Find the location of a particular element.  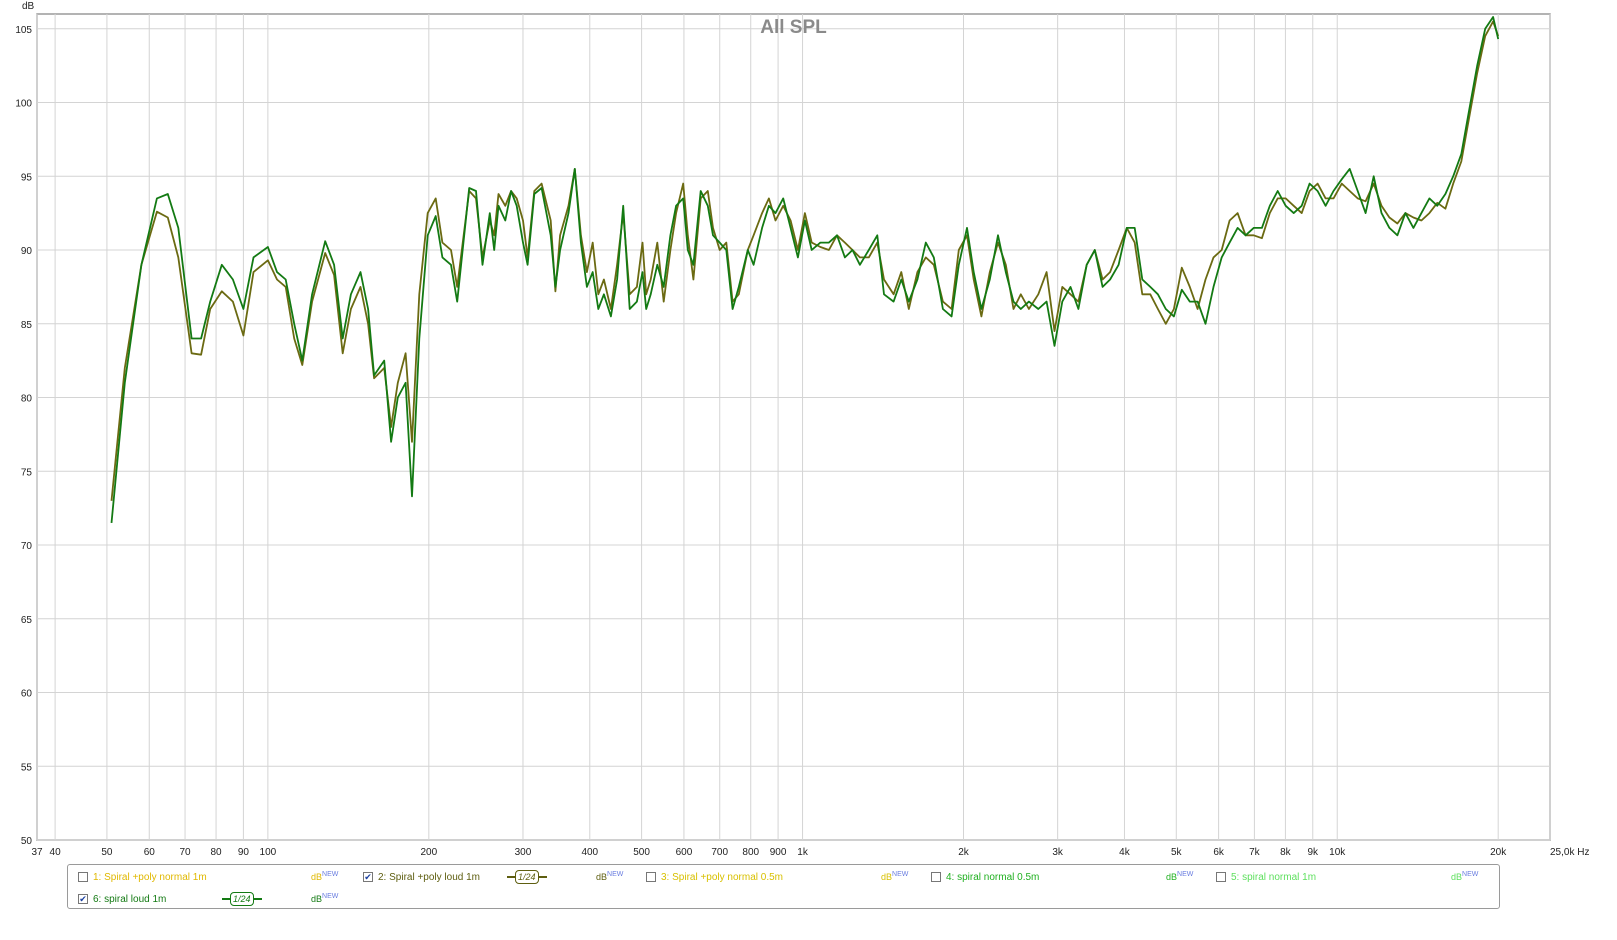

x-tick-label: 600 is located at coordinates (684, 852).